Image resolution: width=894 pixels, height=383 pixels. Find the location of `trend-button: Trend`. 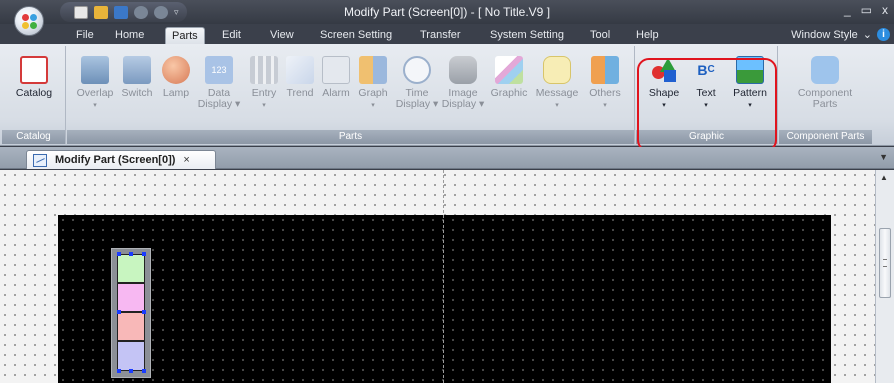

trend-button: Trend is located at coordinates (300, 77).